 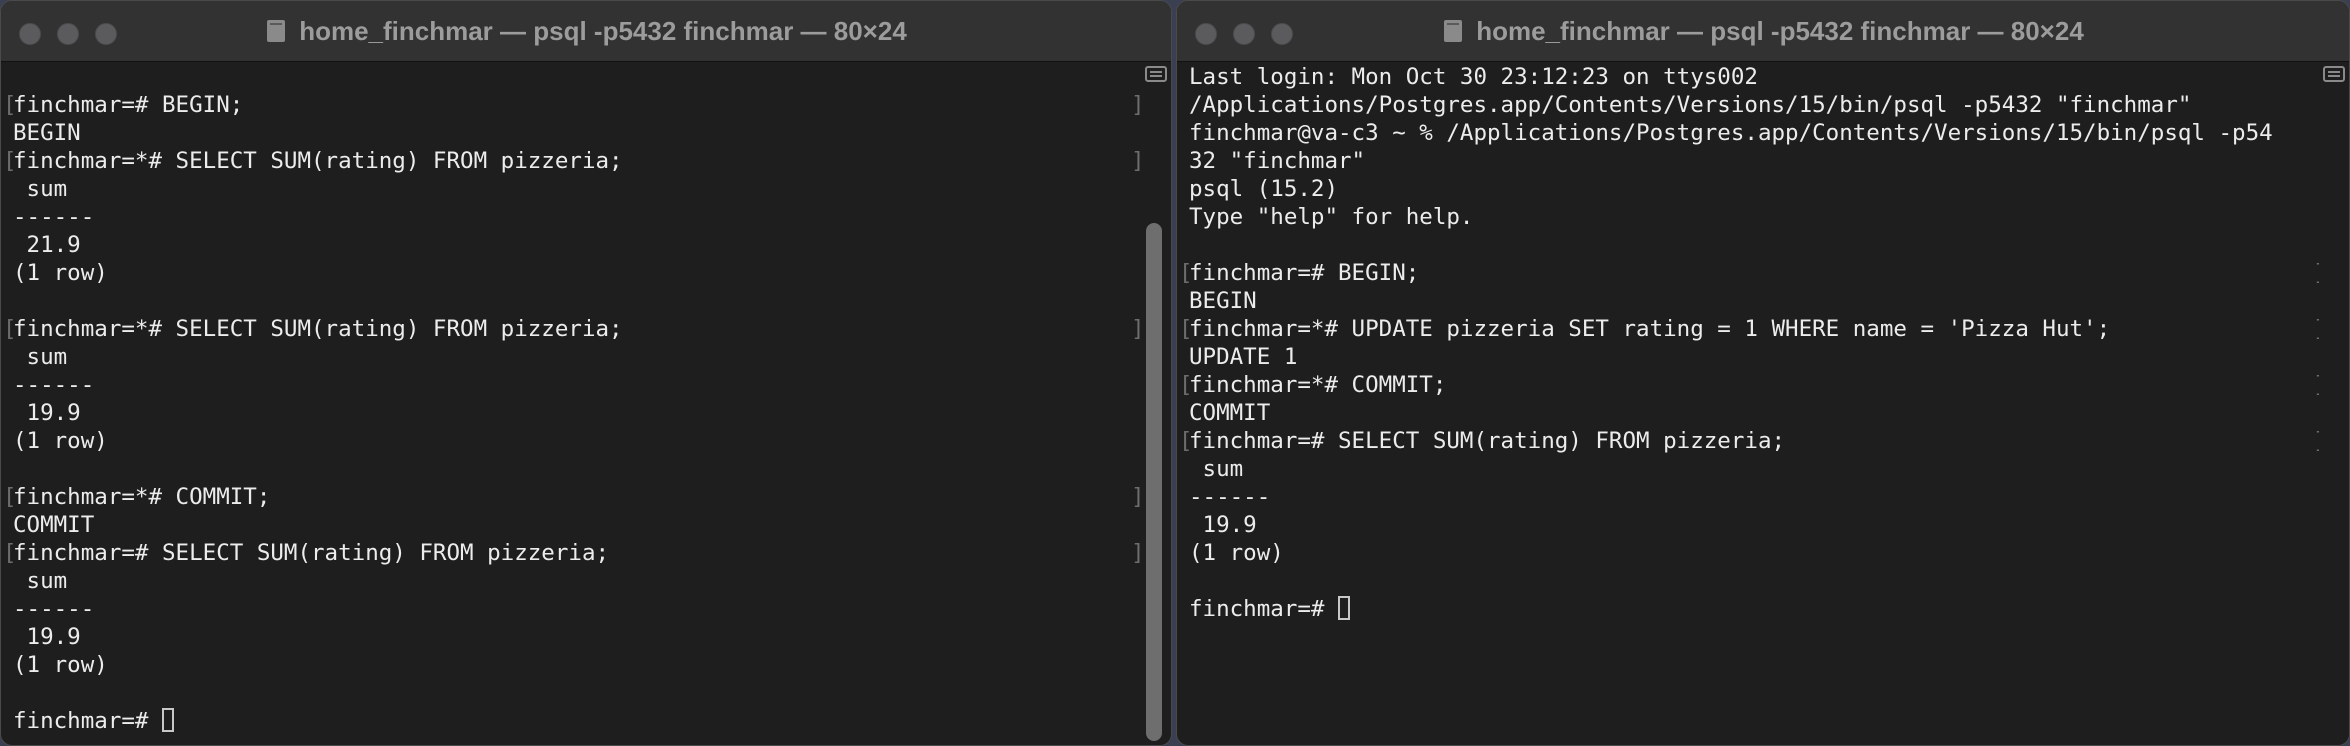 What do you see at coordinates (1754, 217) in the screenshot?
I see `terminal-line: Type "help" for help.` at bounding box center [1754, 217].